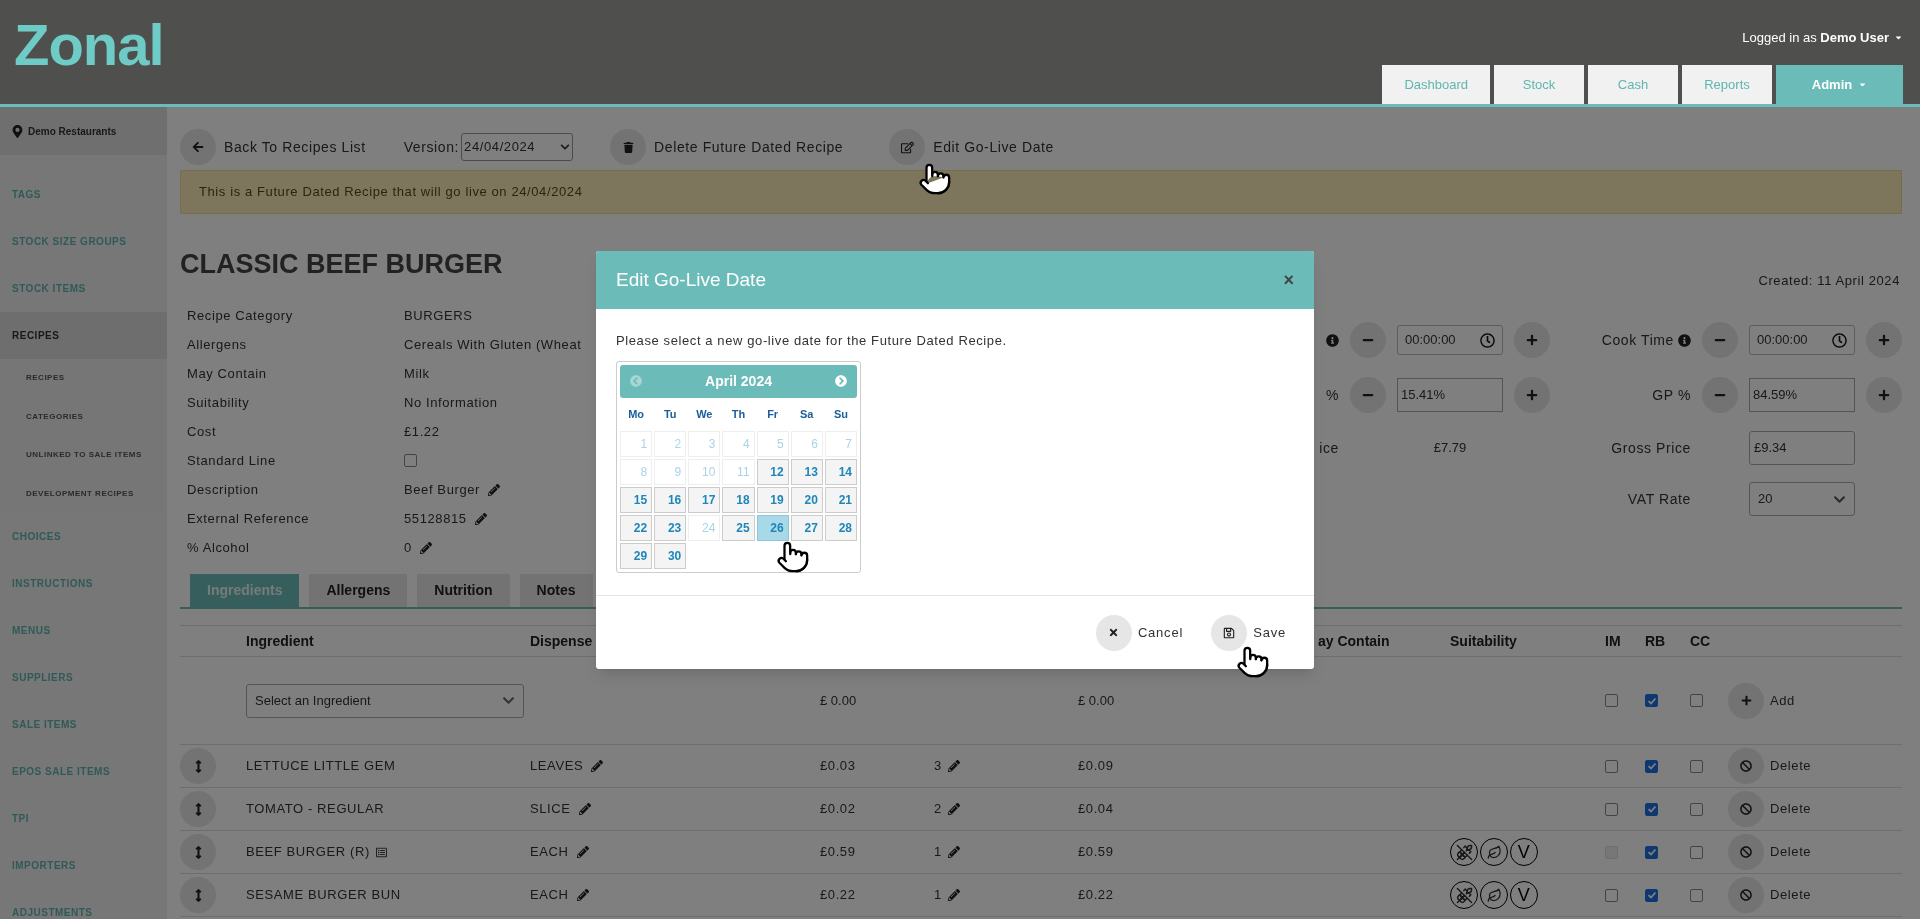 The image size is (1920, 919). I want to click on cancel-button: Cancel, so click(1139, 632).